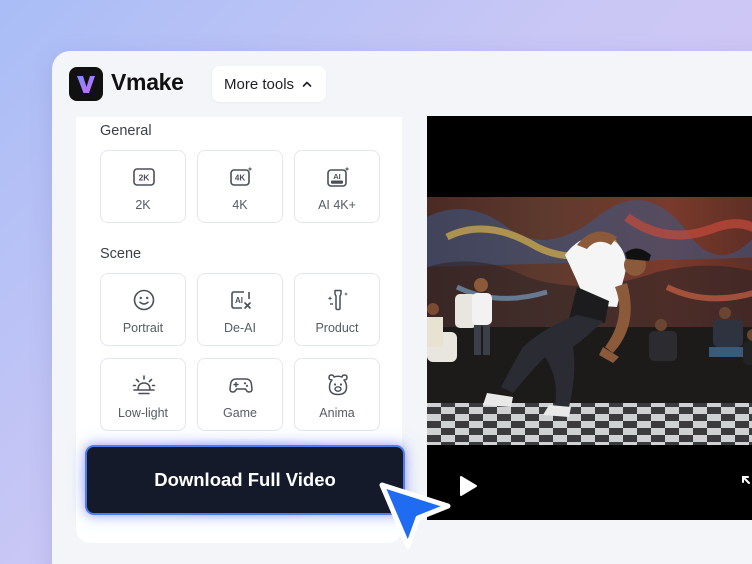 The image size is (752, 564). What do you see at coordinates (415, 515) in the screenshot?
I see `mouse-cursor-icon` at bounding box center [415, 515].